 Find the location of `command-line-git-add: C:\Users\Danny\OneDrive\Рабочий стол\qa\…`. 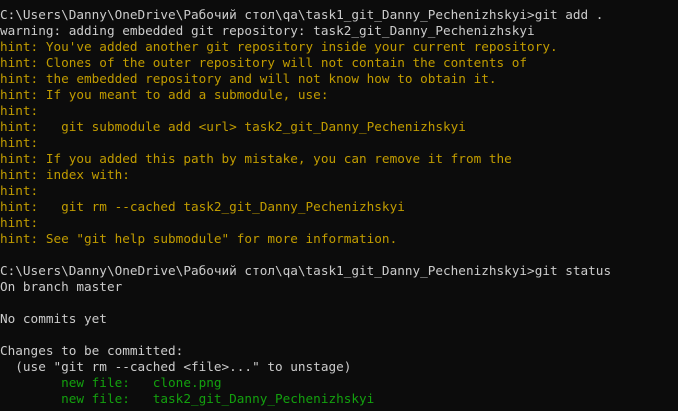

command-line-git-add: C:\Users\Danny\OneDrive\Рабочий стол\qa\… is located at coordinates (302, 14).